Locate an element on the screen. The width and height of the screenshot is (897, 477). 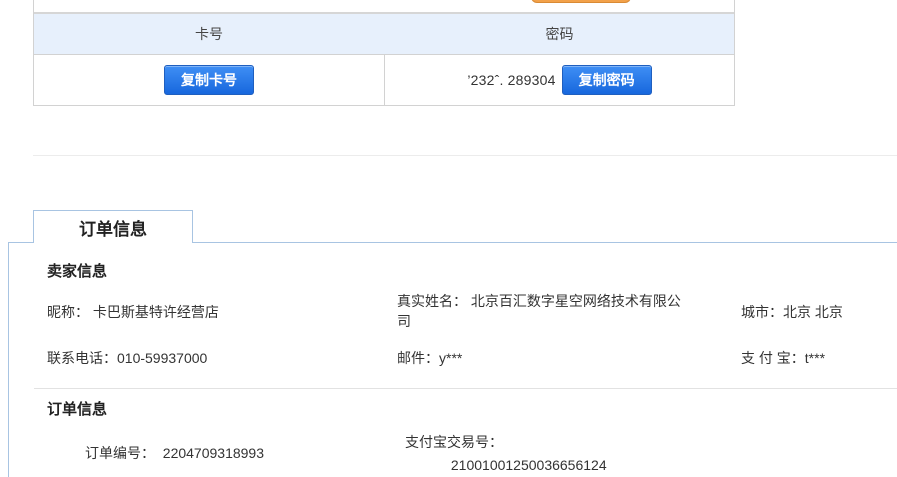
tab-order-info-label: 订单信息 is located at coordinates (113, 229).